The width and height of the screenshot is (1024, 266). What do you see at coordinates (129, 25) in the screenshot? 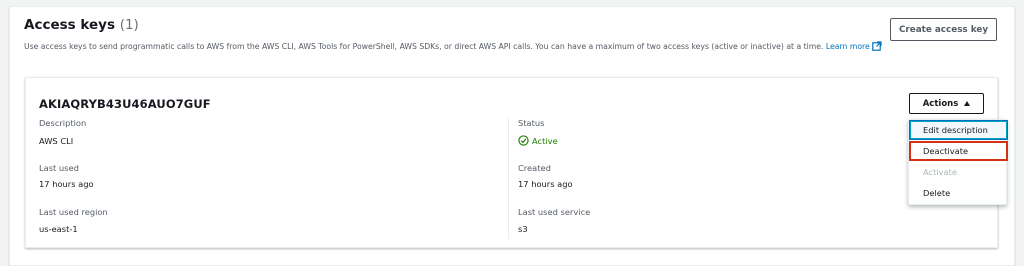
I see `key-count: (1)` at bounding box center [129, 25].